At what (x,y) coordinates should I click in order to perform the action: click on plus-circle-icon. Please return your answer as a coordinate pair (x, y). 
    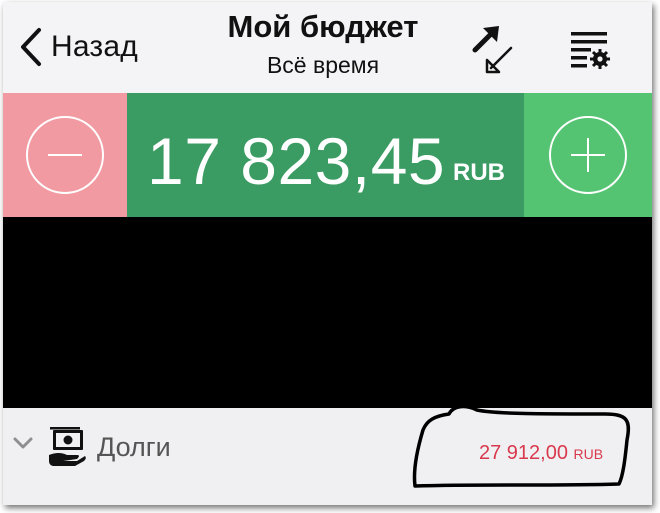
    Looking at the image, I should click on (588, 155).